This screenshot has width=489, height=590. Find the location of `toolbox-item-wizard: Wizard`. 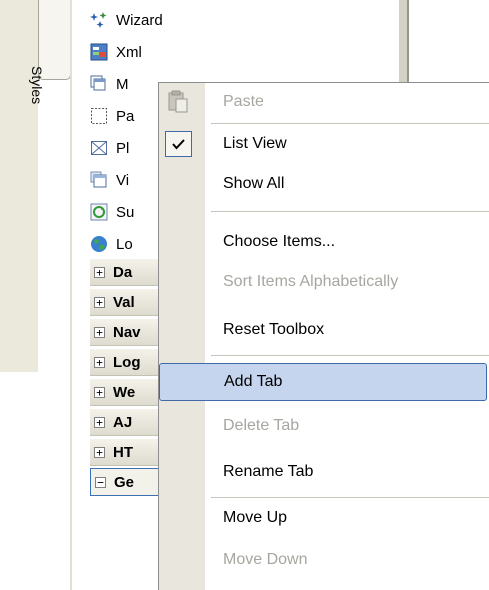

toolbox-item-wizard: Wizard is located at coordinates (240, 20).